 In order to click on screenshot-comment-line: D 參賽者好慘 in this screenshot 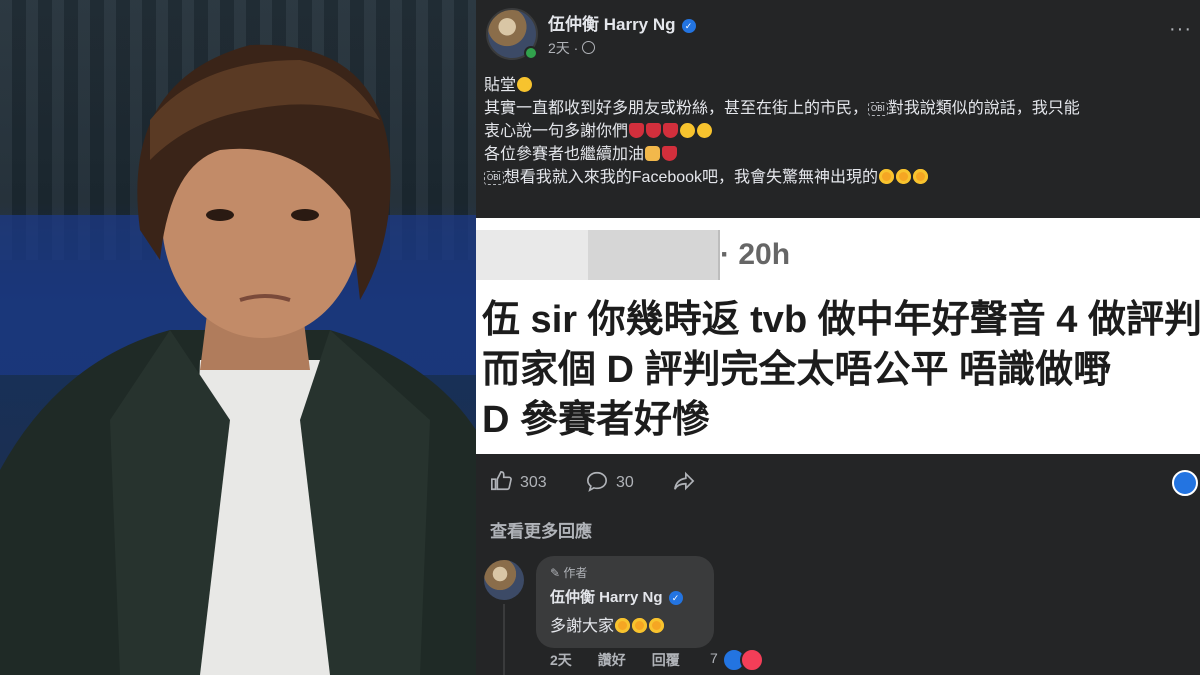, I will do `click(596, 420)`.